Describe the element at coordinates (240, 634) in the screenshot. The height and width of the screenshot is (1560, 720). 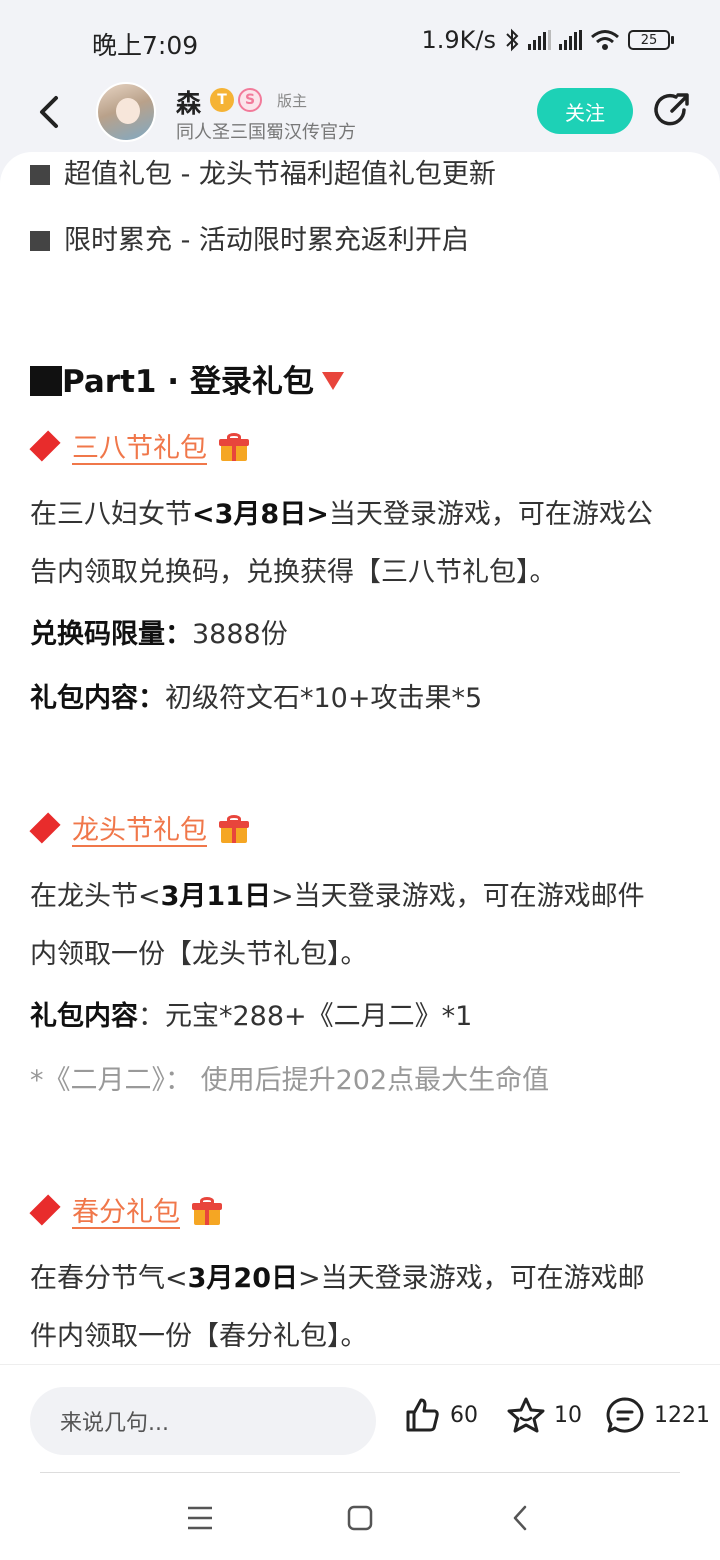
I see `limit-value: 3888份` at that location.